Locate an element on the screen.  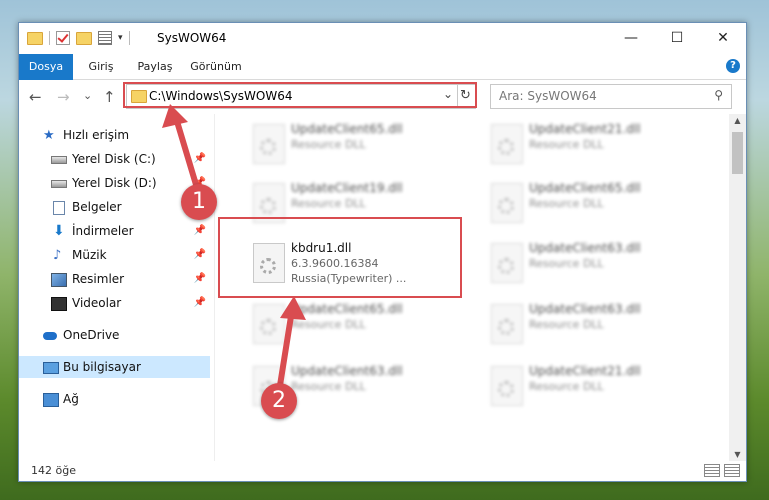
sidebar-item-videos: Videolar 📌 is located at coordinates (114, 303).